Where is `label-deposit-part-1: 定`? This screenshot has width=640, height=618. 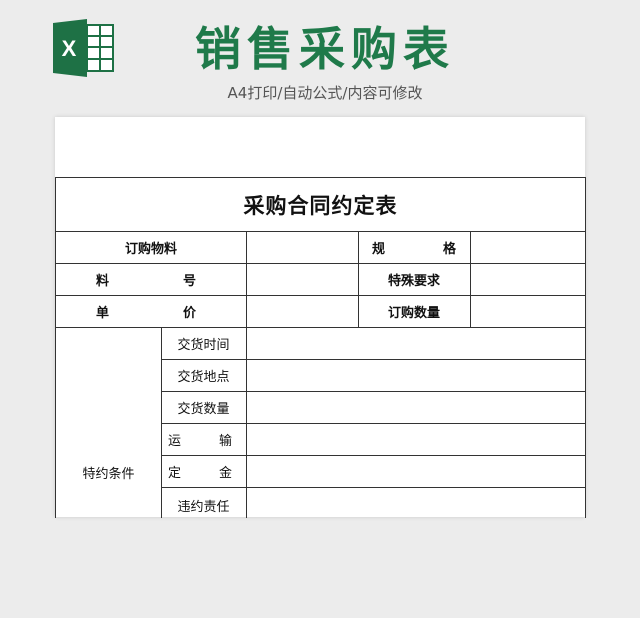 label-deposit-part-1: 定 is located at coordinates (175, 473).